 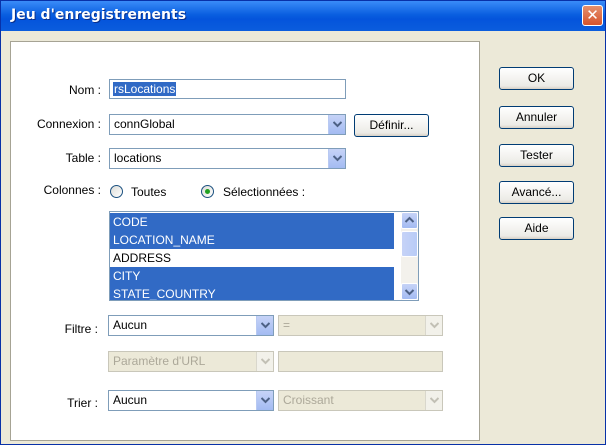 What do you see at coordinates (191, 325) in the screenshot?
I see `filter-select: Aucun` at bounding box center [191, 325].